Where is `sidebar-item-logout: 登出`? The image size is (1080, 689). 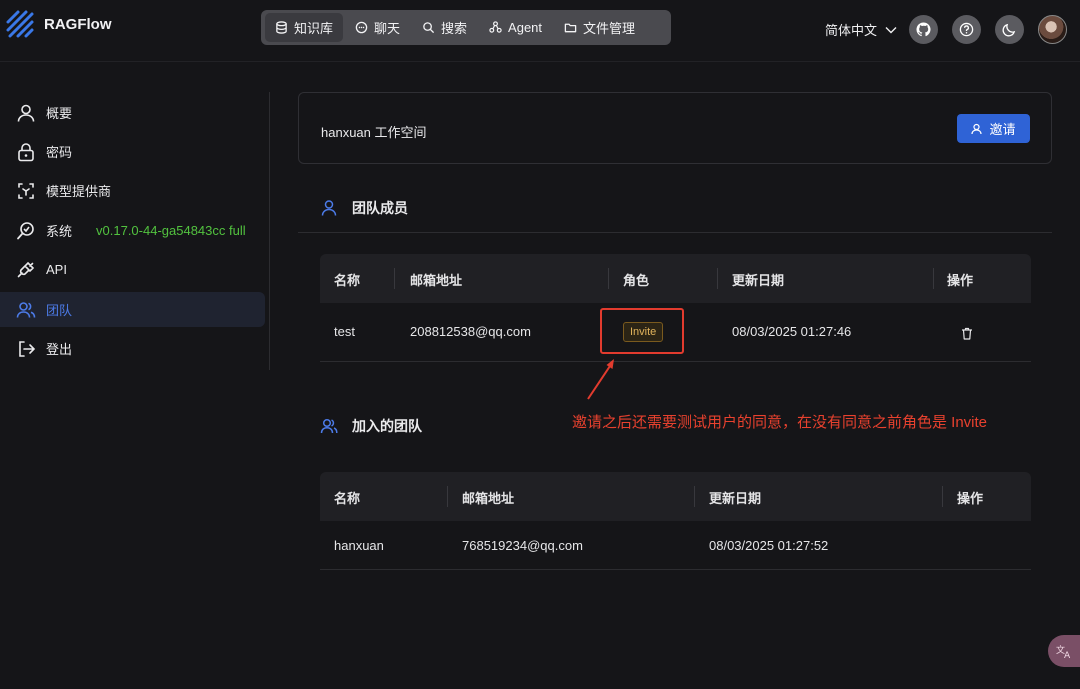
sidebar-item-logout: 登出 is located at coordinates (132, 348).